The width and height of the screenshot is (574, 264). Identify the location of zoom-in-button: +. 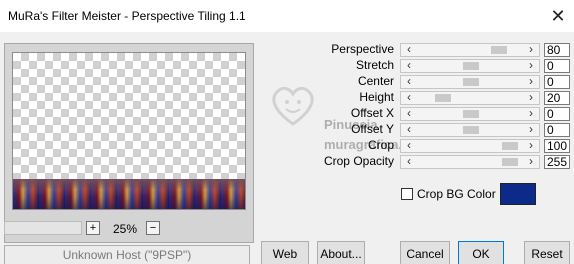
(93, 228).